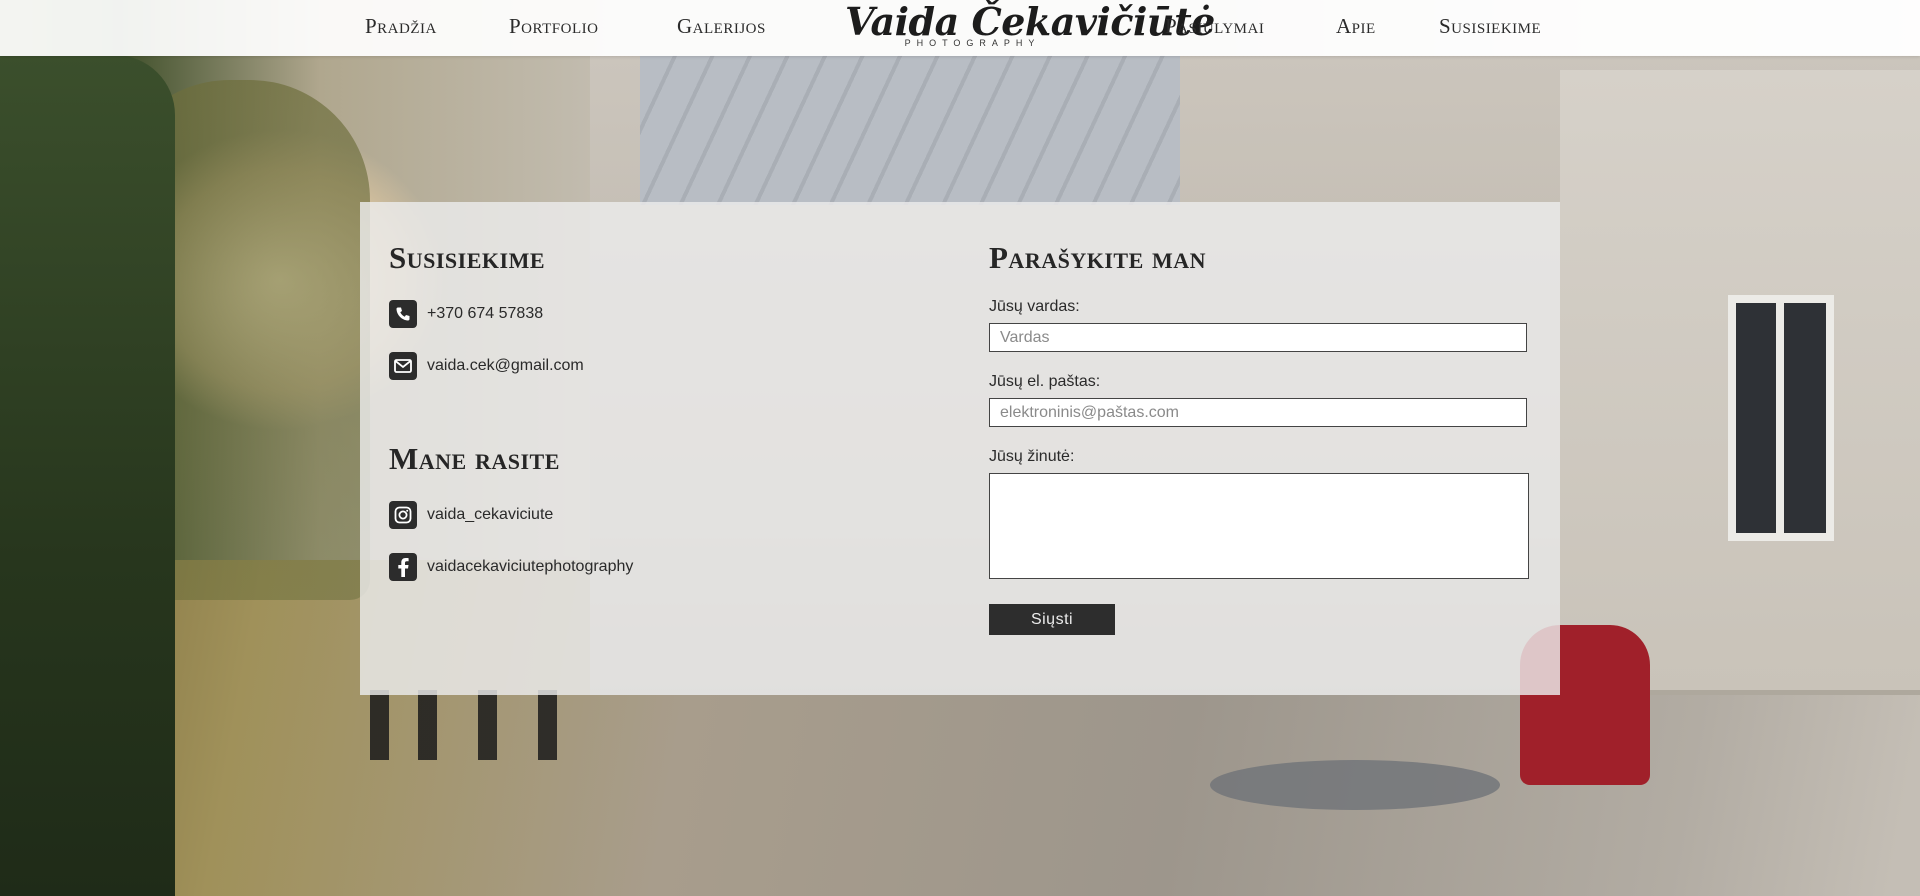 The width and height of the screenshot is (1920, 896). Describe the element at coordinates (1781, 418) in the screenshot. I see `background-window` at that location.